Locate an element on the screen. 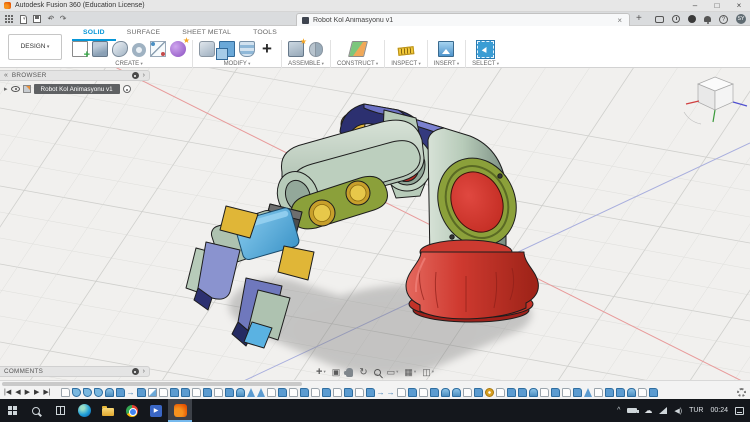 Image resolution: width=750 pixels, height=422 pixels. gear-feature-icon is located at coordinates (489, 392).